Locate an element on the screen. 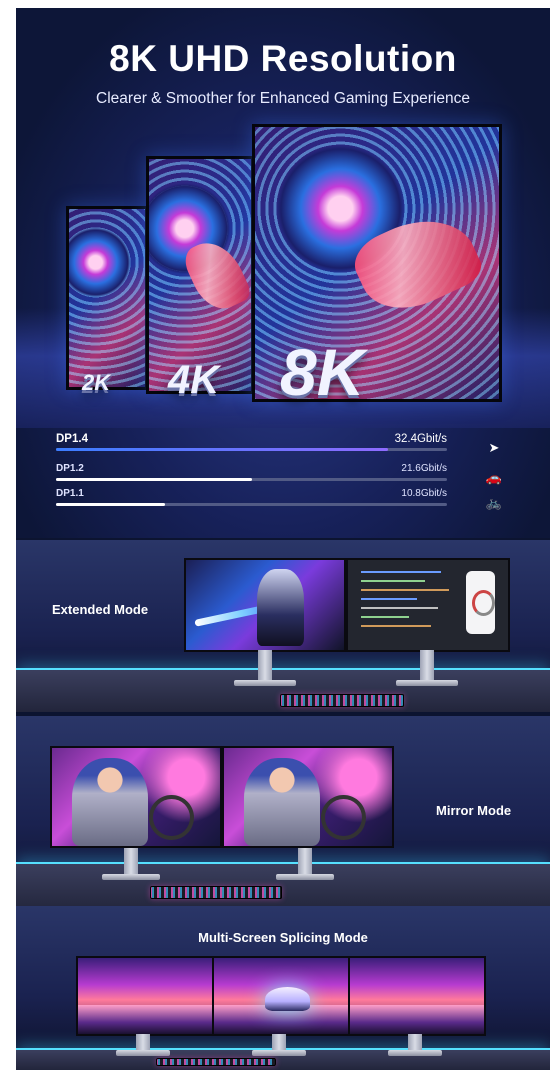 The width and height of the screenshot is (550, 1070). bandwidth-value: 32.4Gbit/s is located at coordinates (420, 439).